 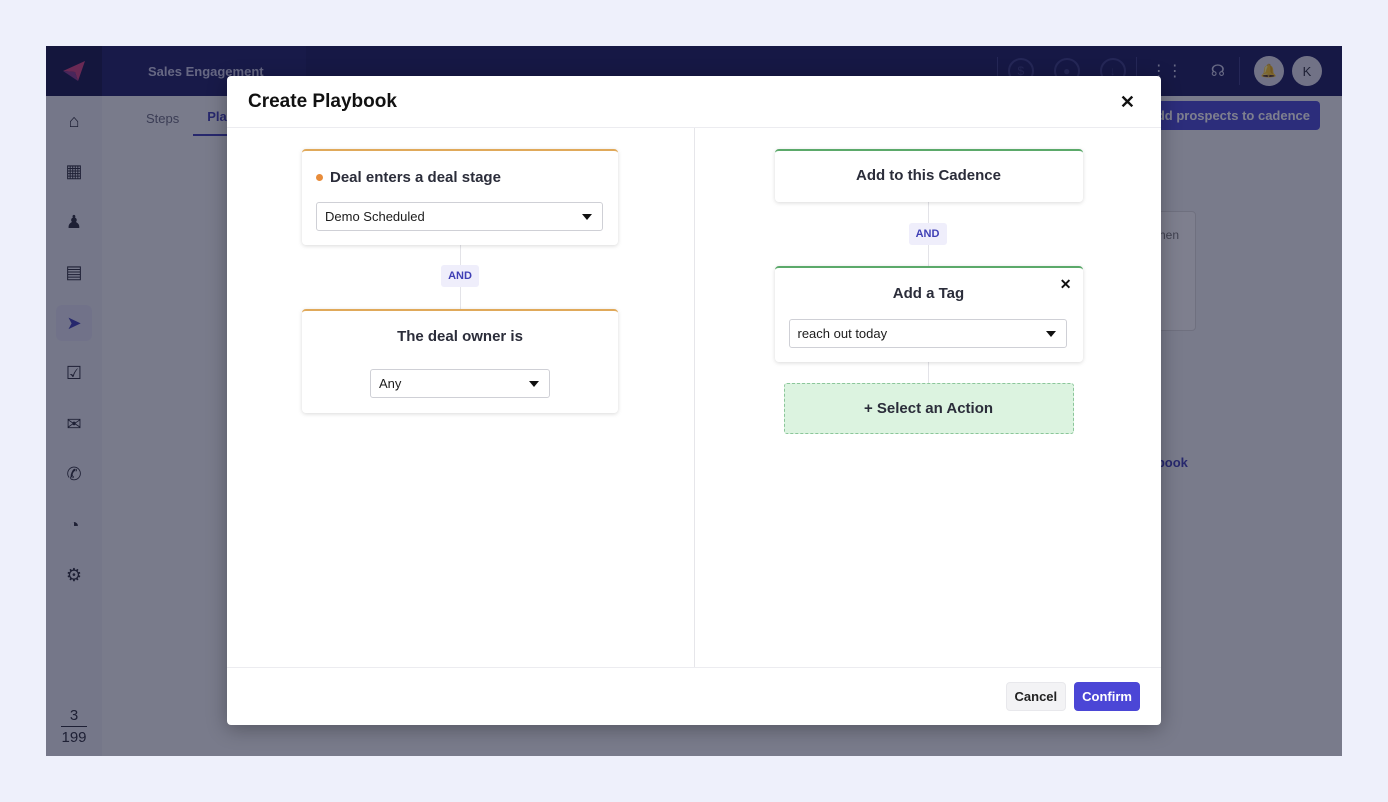 What do you see at coordinates (928, 314) in the screenshot?
I see `action-card-tag: Add a Tag ✕ reach out today` at bounding box center [928, 314].